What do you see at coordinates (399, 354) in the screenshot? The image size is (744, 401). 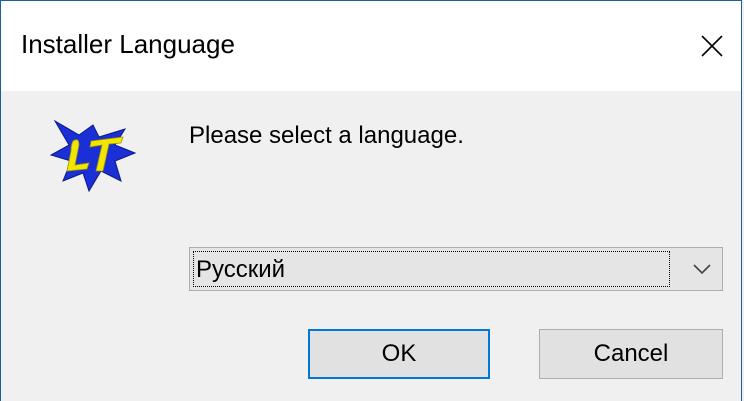 I see `ok-button: OK` at bounding box center [399, 354].